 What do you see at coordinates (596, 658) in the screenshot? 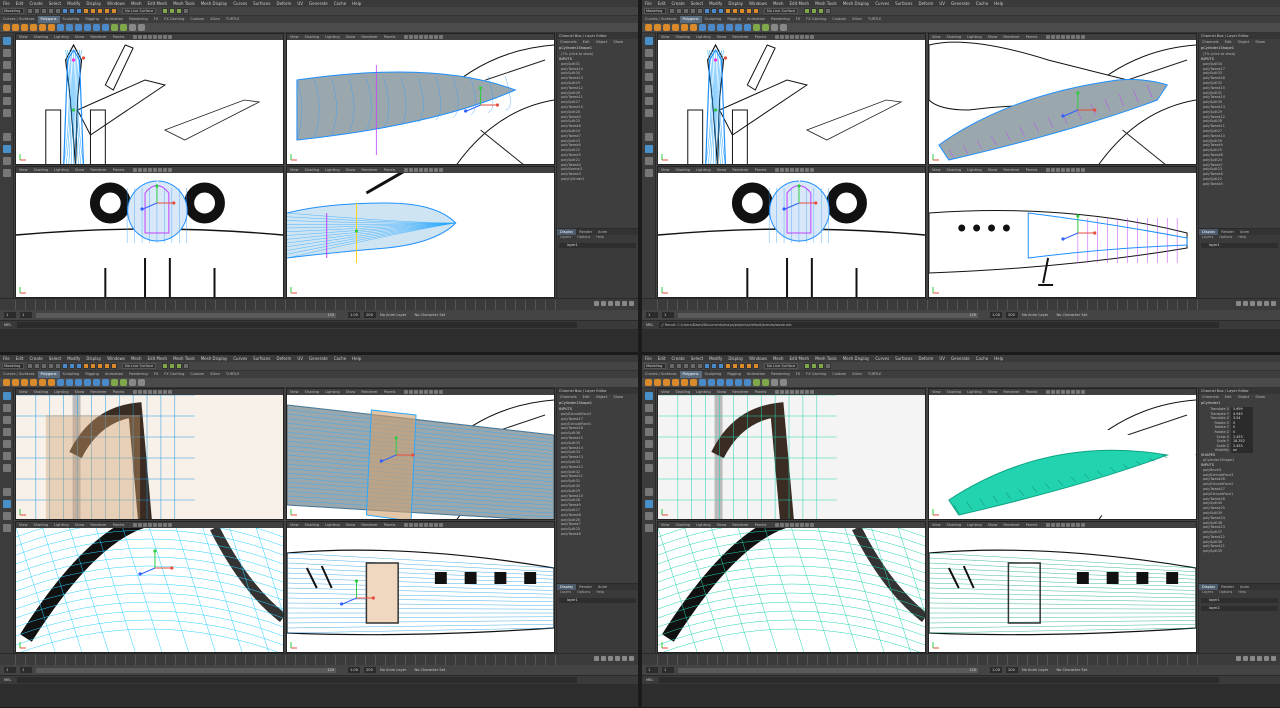
I see `go-to-start-icon` at bounding box center [596, 658].